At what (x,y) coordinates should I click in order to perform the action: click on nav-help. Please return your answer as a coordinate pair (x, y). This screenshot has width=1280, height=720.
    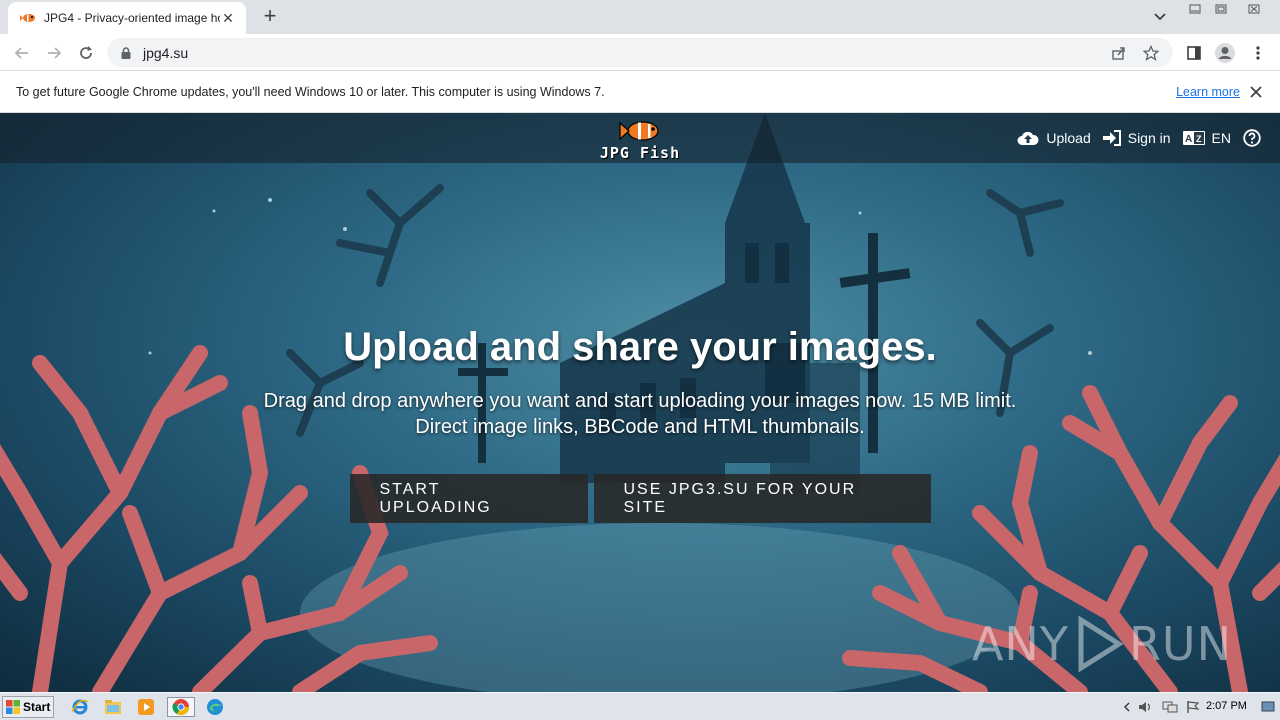
    Looking at the image, I should click on (1255, 138).